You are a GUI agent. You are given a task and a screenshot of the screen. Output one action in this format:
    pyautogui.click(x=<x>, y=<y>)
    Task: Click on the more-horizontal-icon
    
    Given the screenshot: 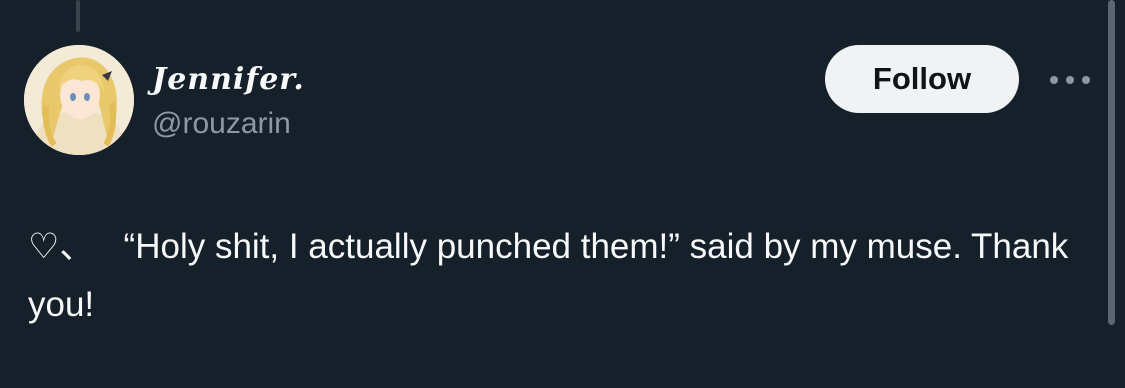 What is the action you would take?
    pyautogui.click(x=1070, y=80)
    